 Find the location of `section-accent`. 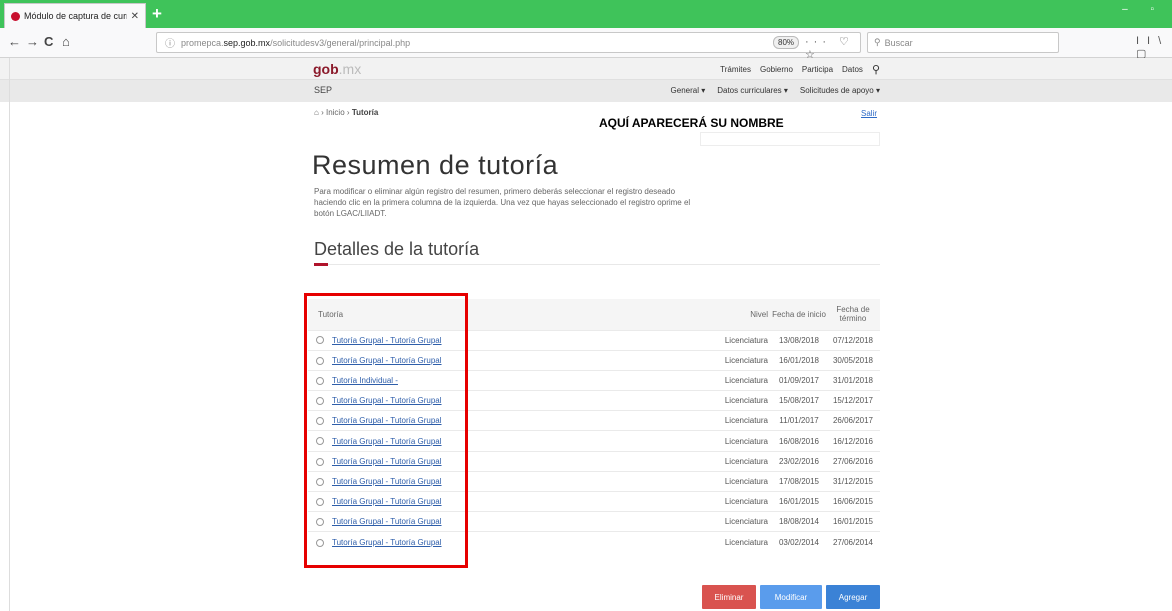

section-accent is located at coordinates (321, 264).